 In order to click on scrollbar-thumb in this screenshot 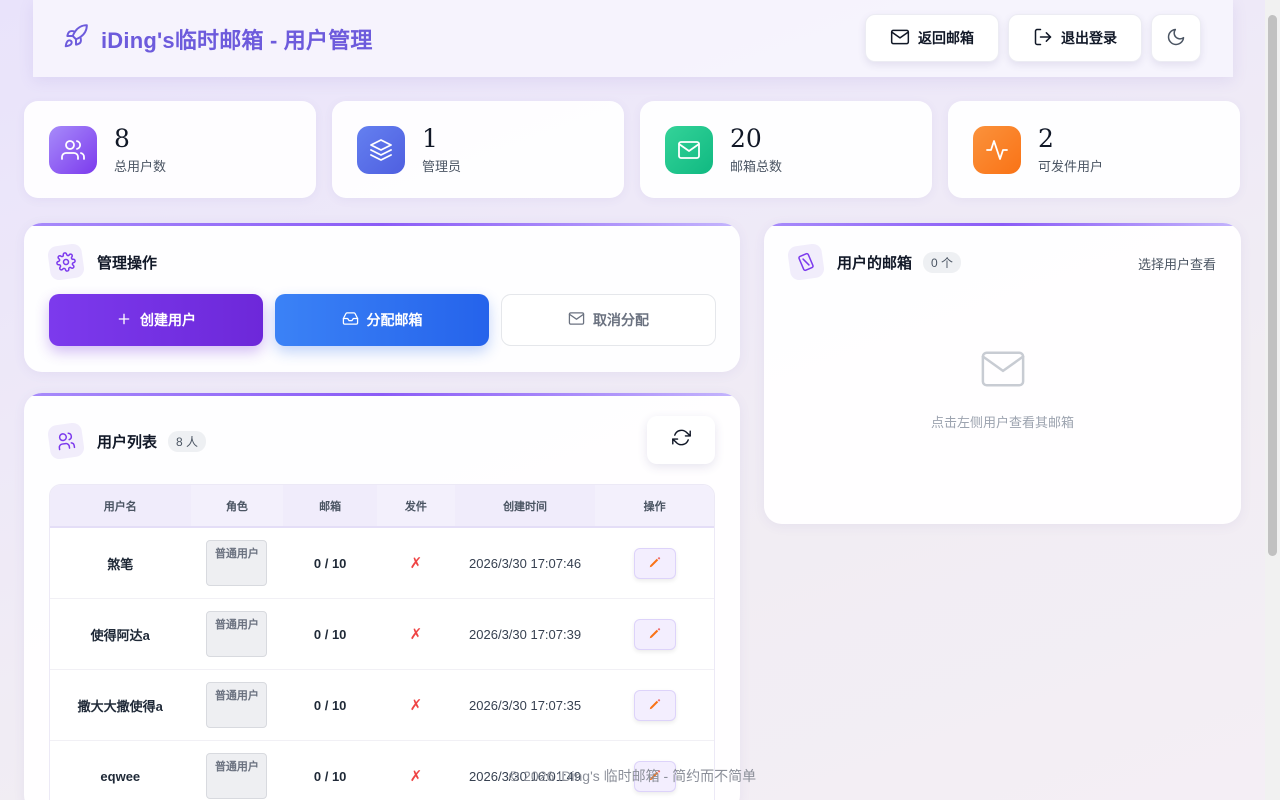, I will do `click(1272, 285)`.